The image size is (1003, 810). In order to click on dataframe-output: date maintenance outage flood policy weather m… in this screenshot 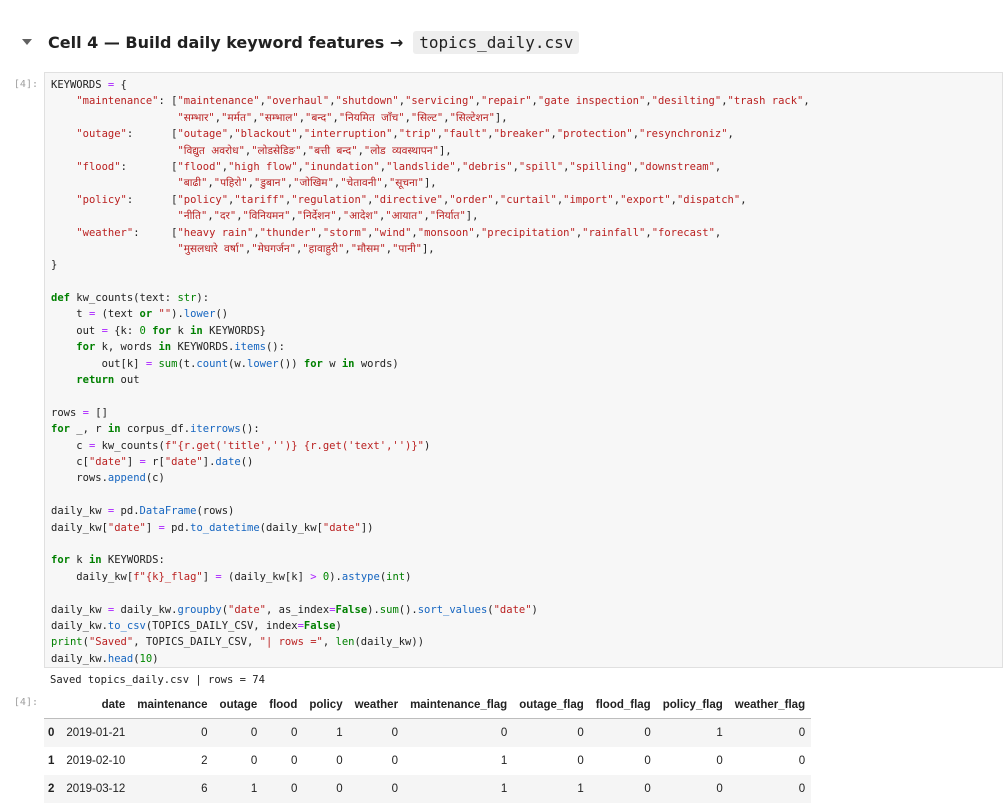, I will do `click(428, 747)`.